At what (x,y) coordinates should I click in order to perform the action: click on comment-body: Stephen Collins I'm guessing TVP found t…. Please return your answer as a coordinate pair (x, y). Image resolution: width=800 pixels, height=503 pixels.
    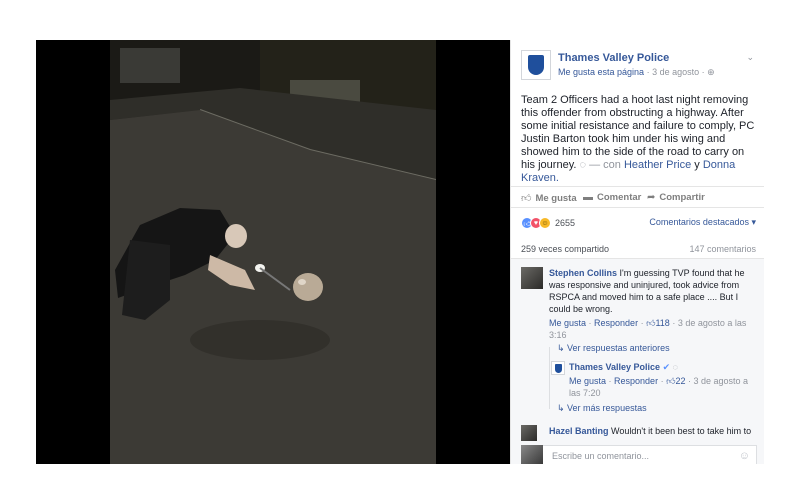
    Looking at the image, I should click on (653, 291).